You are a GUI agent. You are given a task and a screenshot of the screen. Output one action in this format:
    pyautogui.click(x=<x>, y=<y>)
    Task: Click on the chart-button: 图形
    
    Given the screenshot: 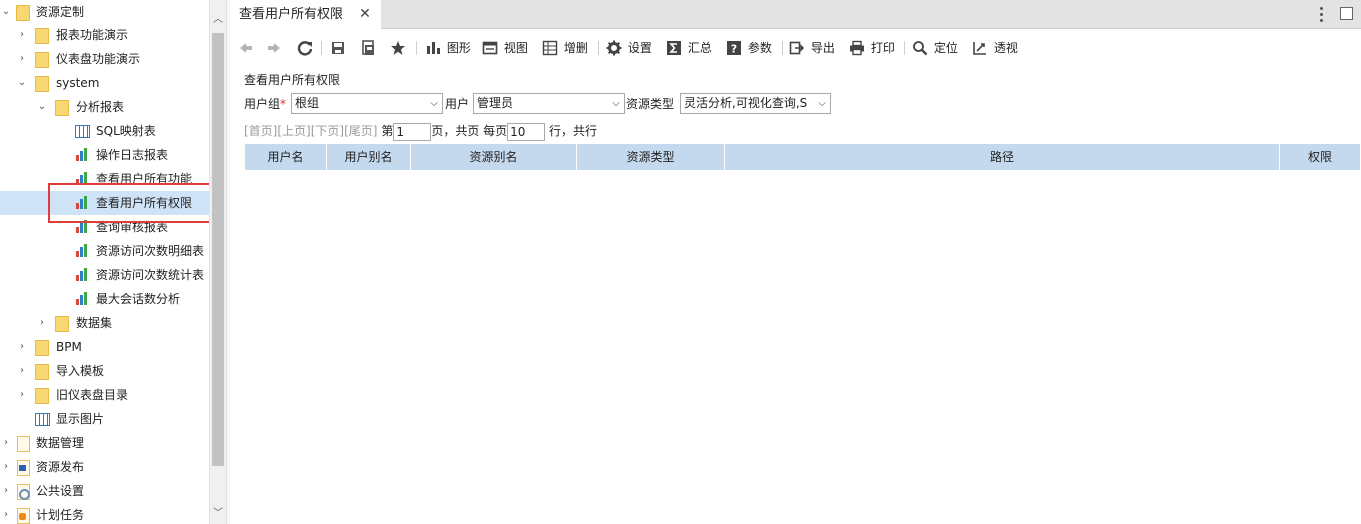 What is the action you would take?
    pyautogui.click(x=448, y=47)
    